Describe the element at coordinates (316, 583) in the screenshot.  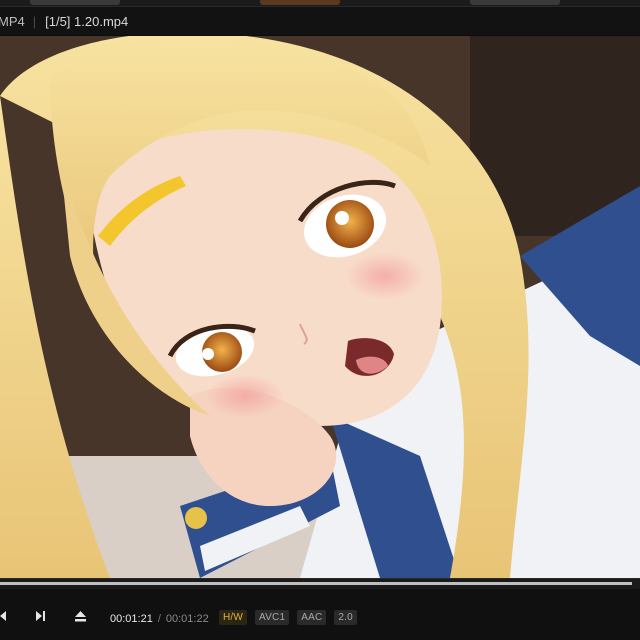
I see `seek-progress` at that location.